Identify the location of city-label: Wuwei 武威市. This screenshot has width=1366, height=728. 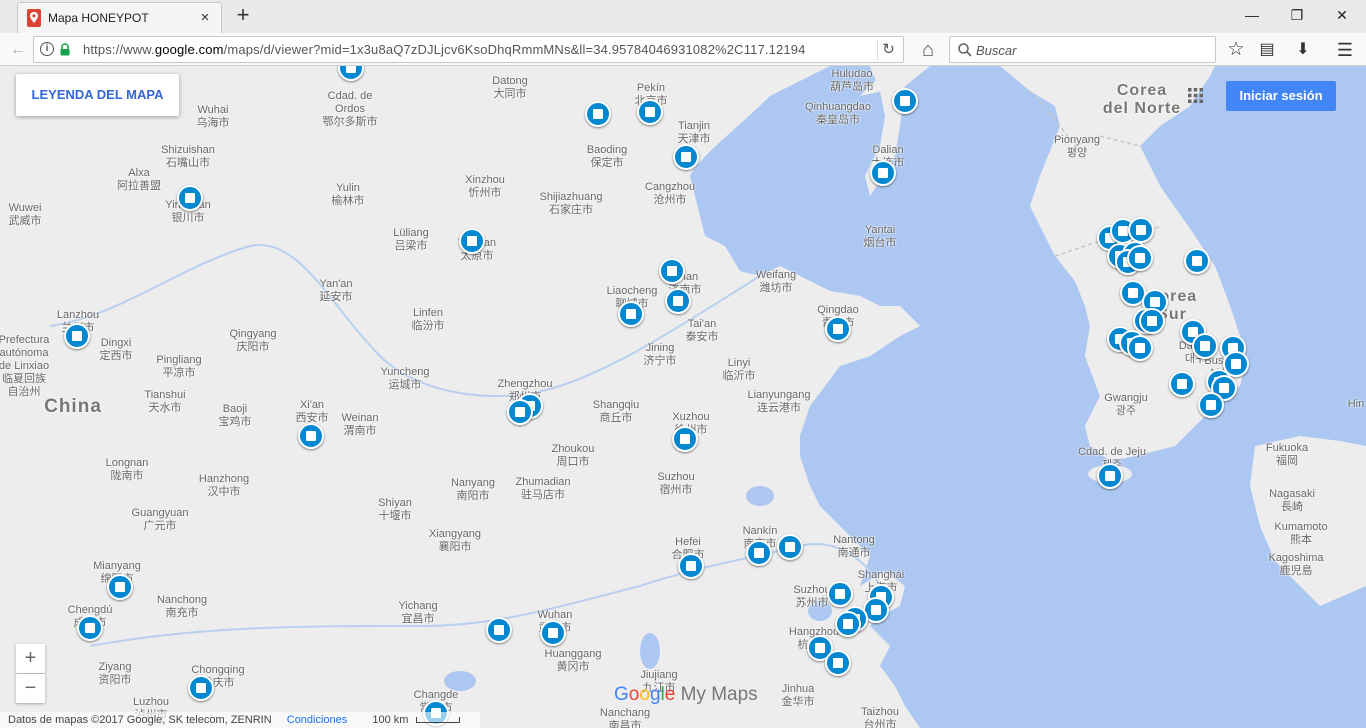
(25, 214).